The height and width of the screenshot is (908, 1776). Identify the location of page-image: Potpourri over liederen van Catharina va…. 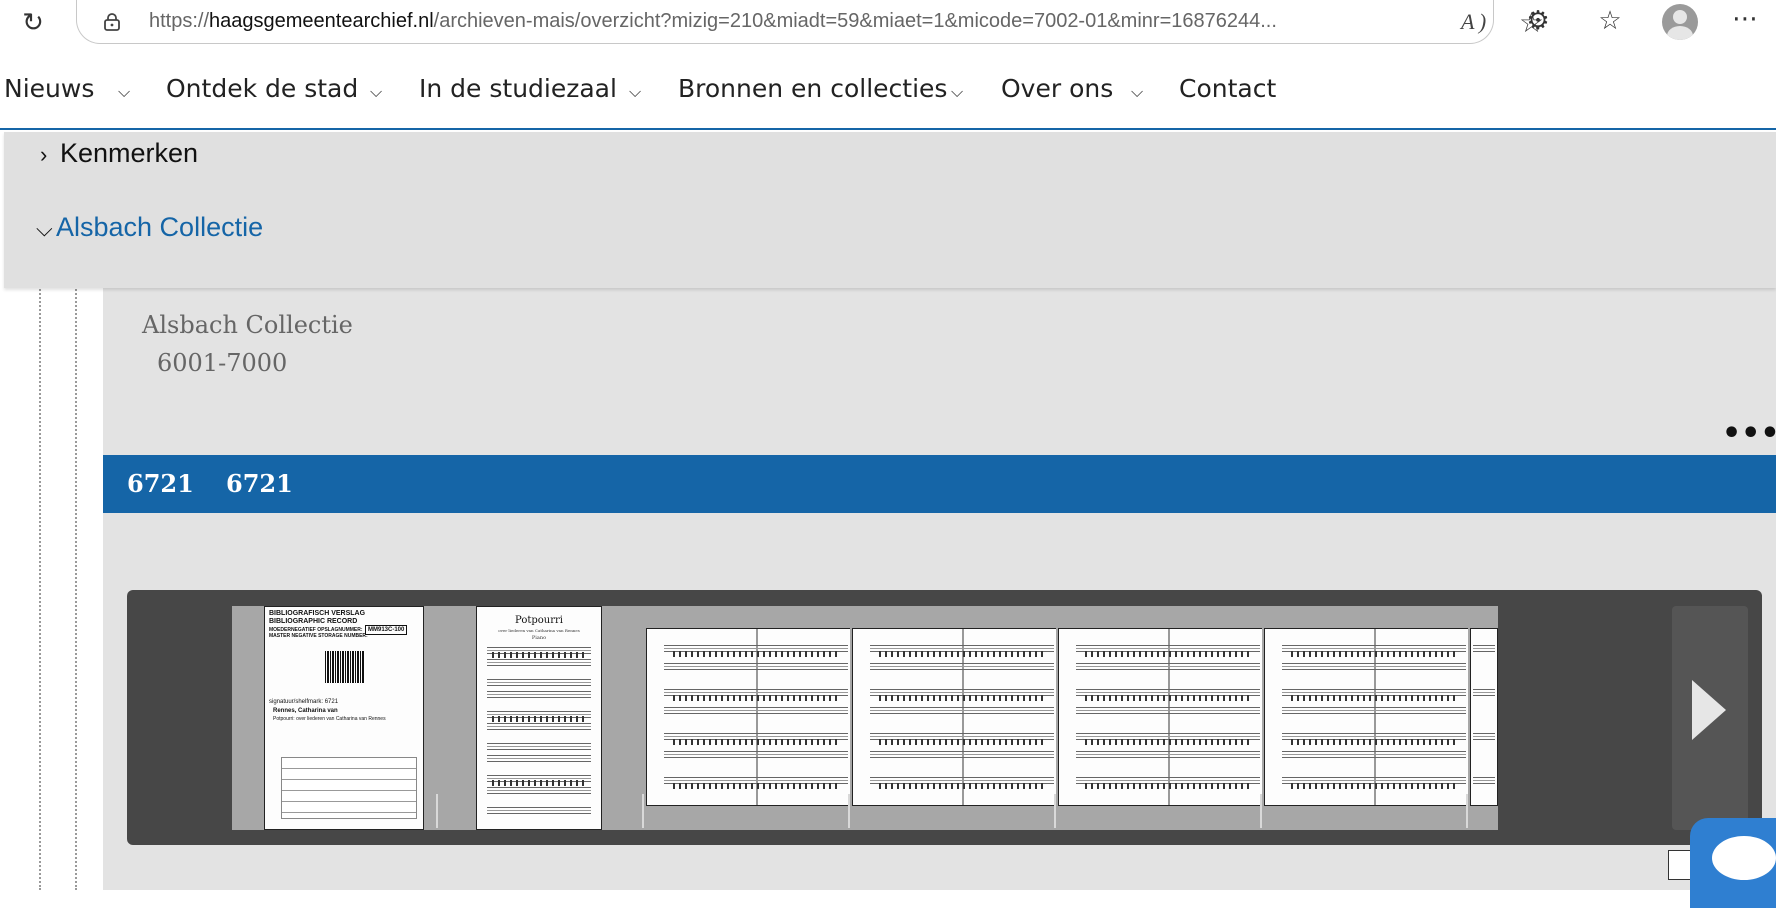
(539, 718).